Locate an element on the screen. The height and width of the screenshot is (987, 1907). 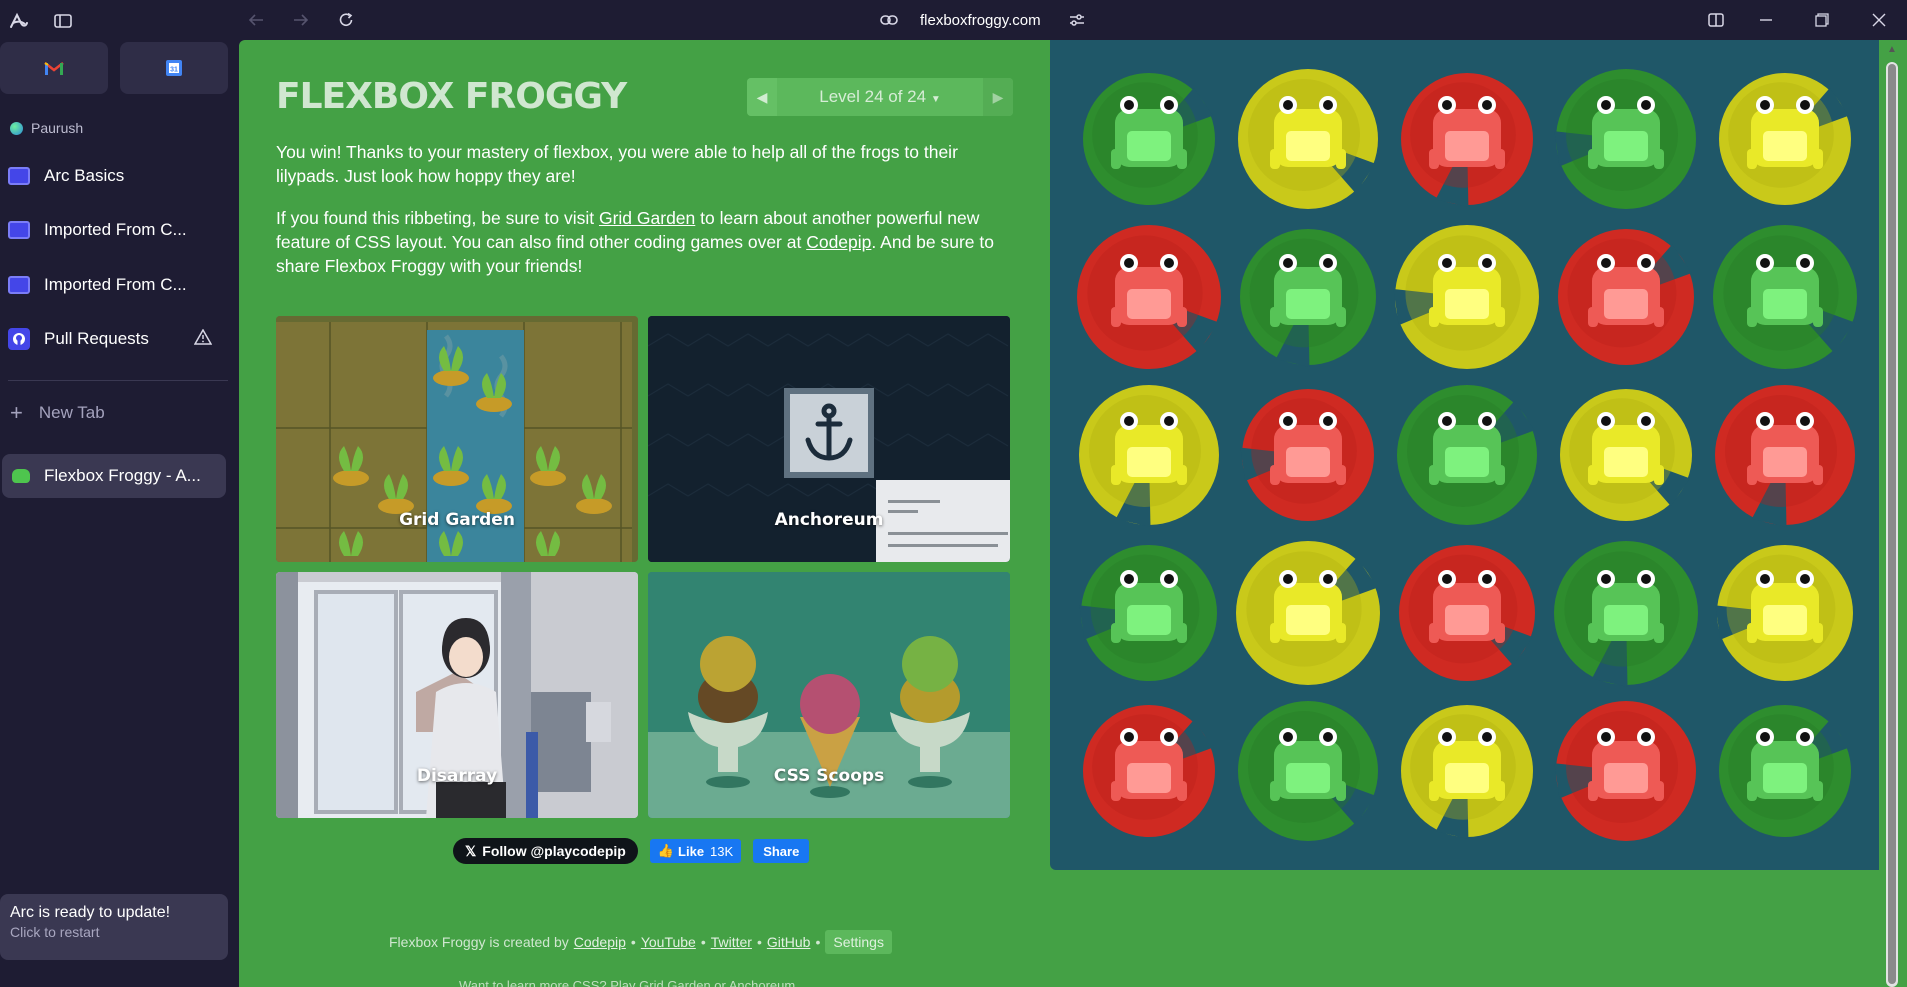
tile-label: Anchoreum is located at coordinates (829, 520).